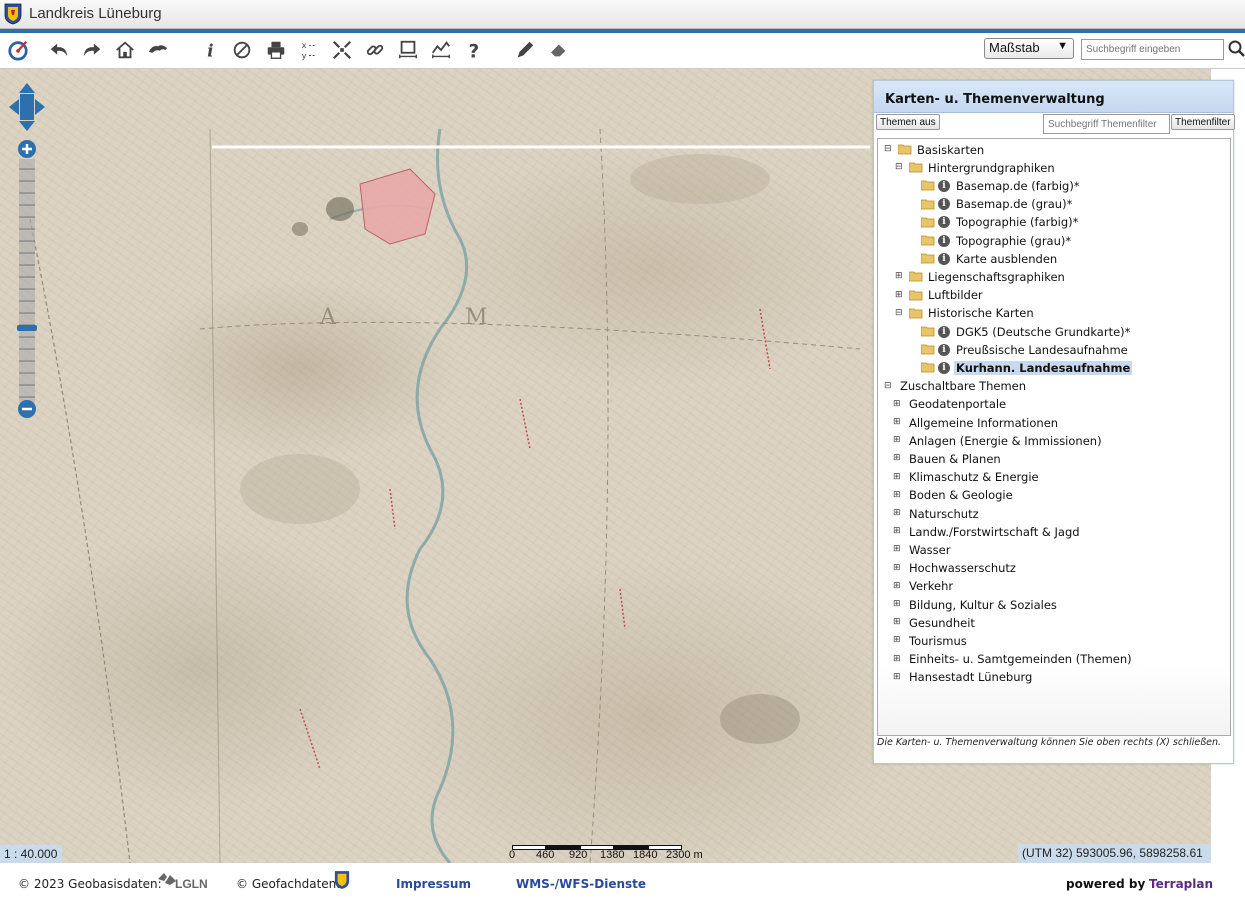 This screenshot has width=1245, height=906. What do you see at coordinates (946, 295) in the screenshot?
I see `tree-item: Luftbilder` at bounding box center [946, 295].